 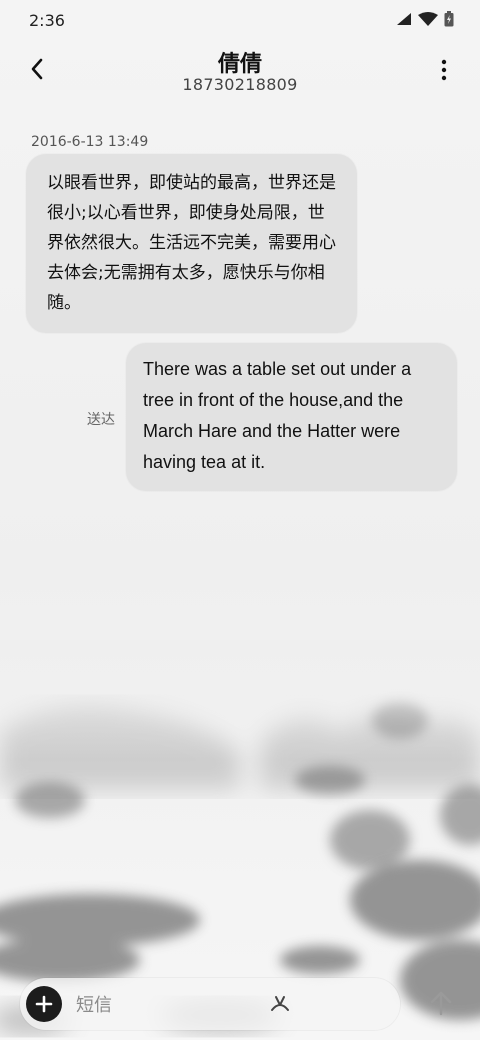 I want to click on add-attachment-button, so click(x=44, y=1004).